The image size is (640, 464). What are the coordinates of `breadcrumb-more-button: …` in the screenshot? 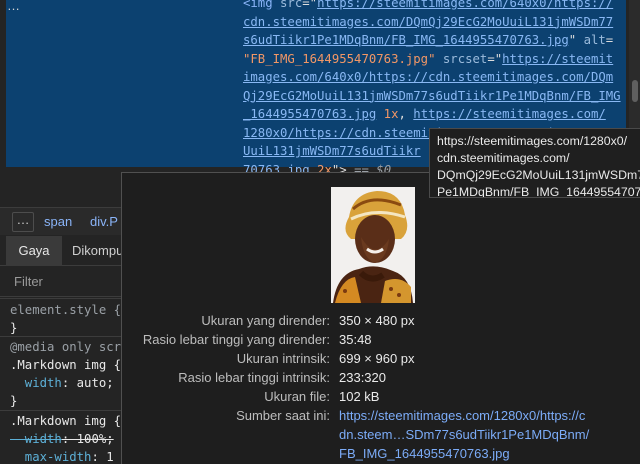 It's located at (23, 222).